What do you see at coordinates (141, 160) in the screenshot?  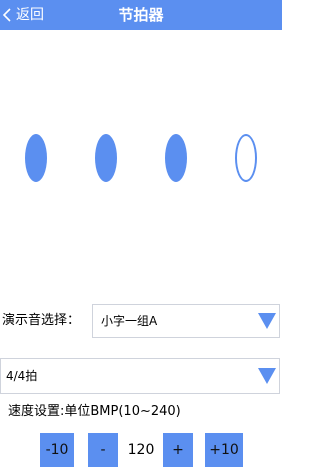 I see `beat-indicators` at bounding box center [141, 160].